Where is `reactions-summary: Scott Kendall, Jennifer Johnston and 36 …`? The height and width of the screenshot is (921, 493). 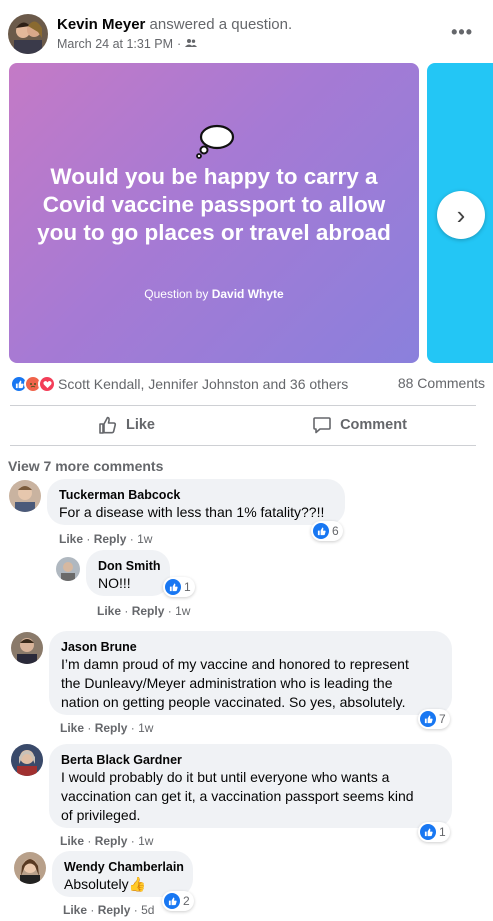
reactions-summary: Scott Kendall, Jennifer Johnston and 36 … is located at coordinates (247, 384).